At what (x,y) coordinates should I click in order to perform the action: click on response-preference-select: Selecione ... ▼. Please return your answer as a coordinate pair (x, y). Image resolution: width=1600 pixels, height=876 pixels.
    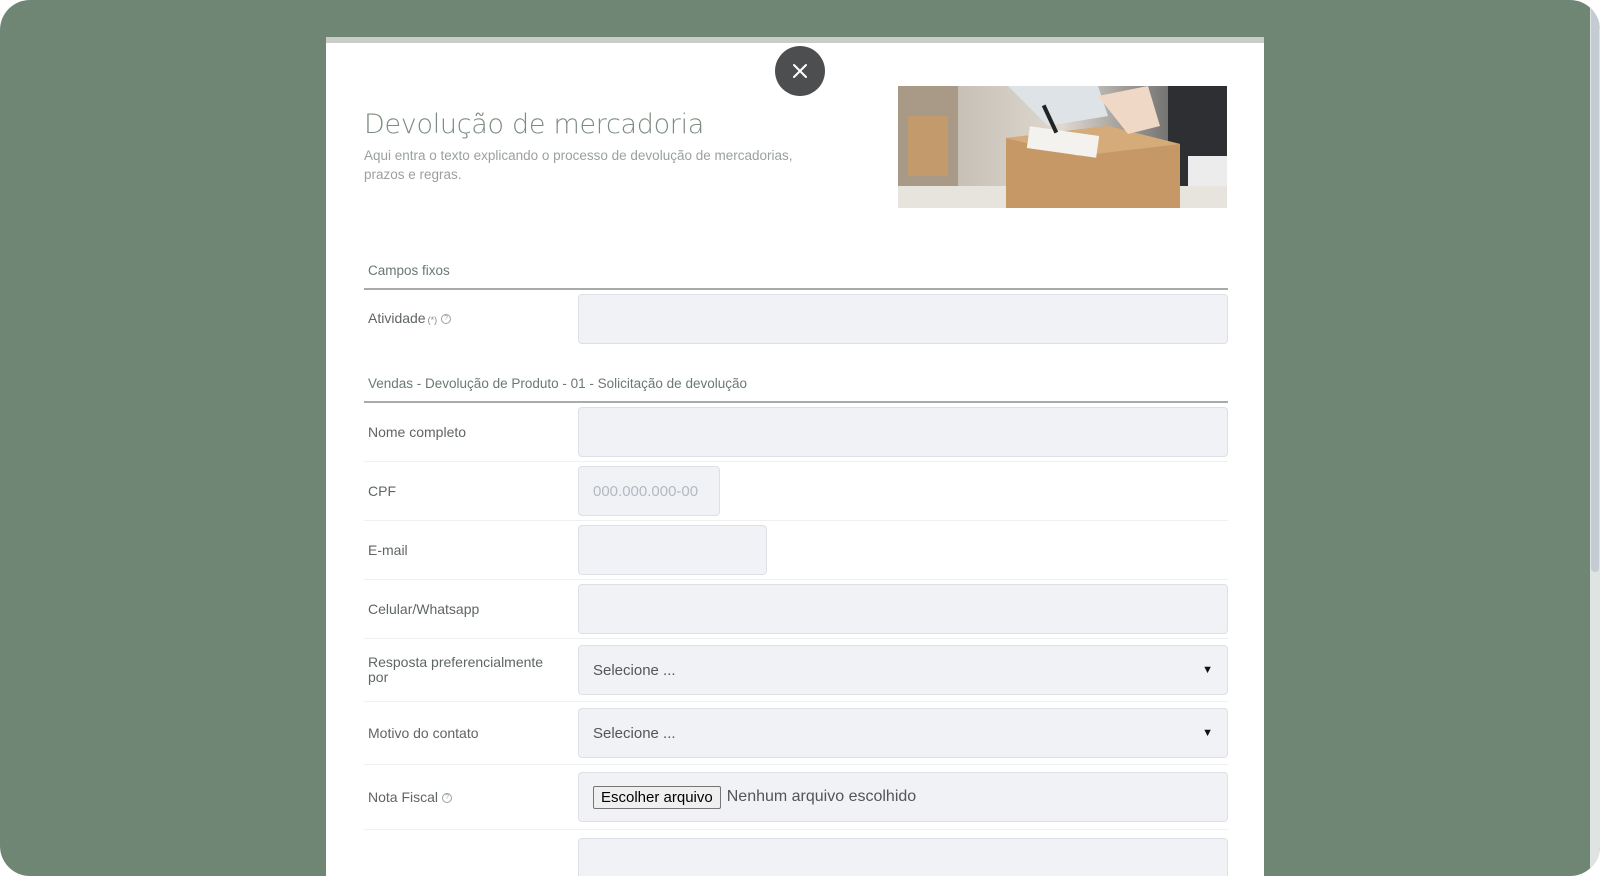
    Looking at the image, I should click on (903, 670).